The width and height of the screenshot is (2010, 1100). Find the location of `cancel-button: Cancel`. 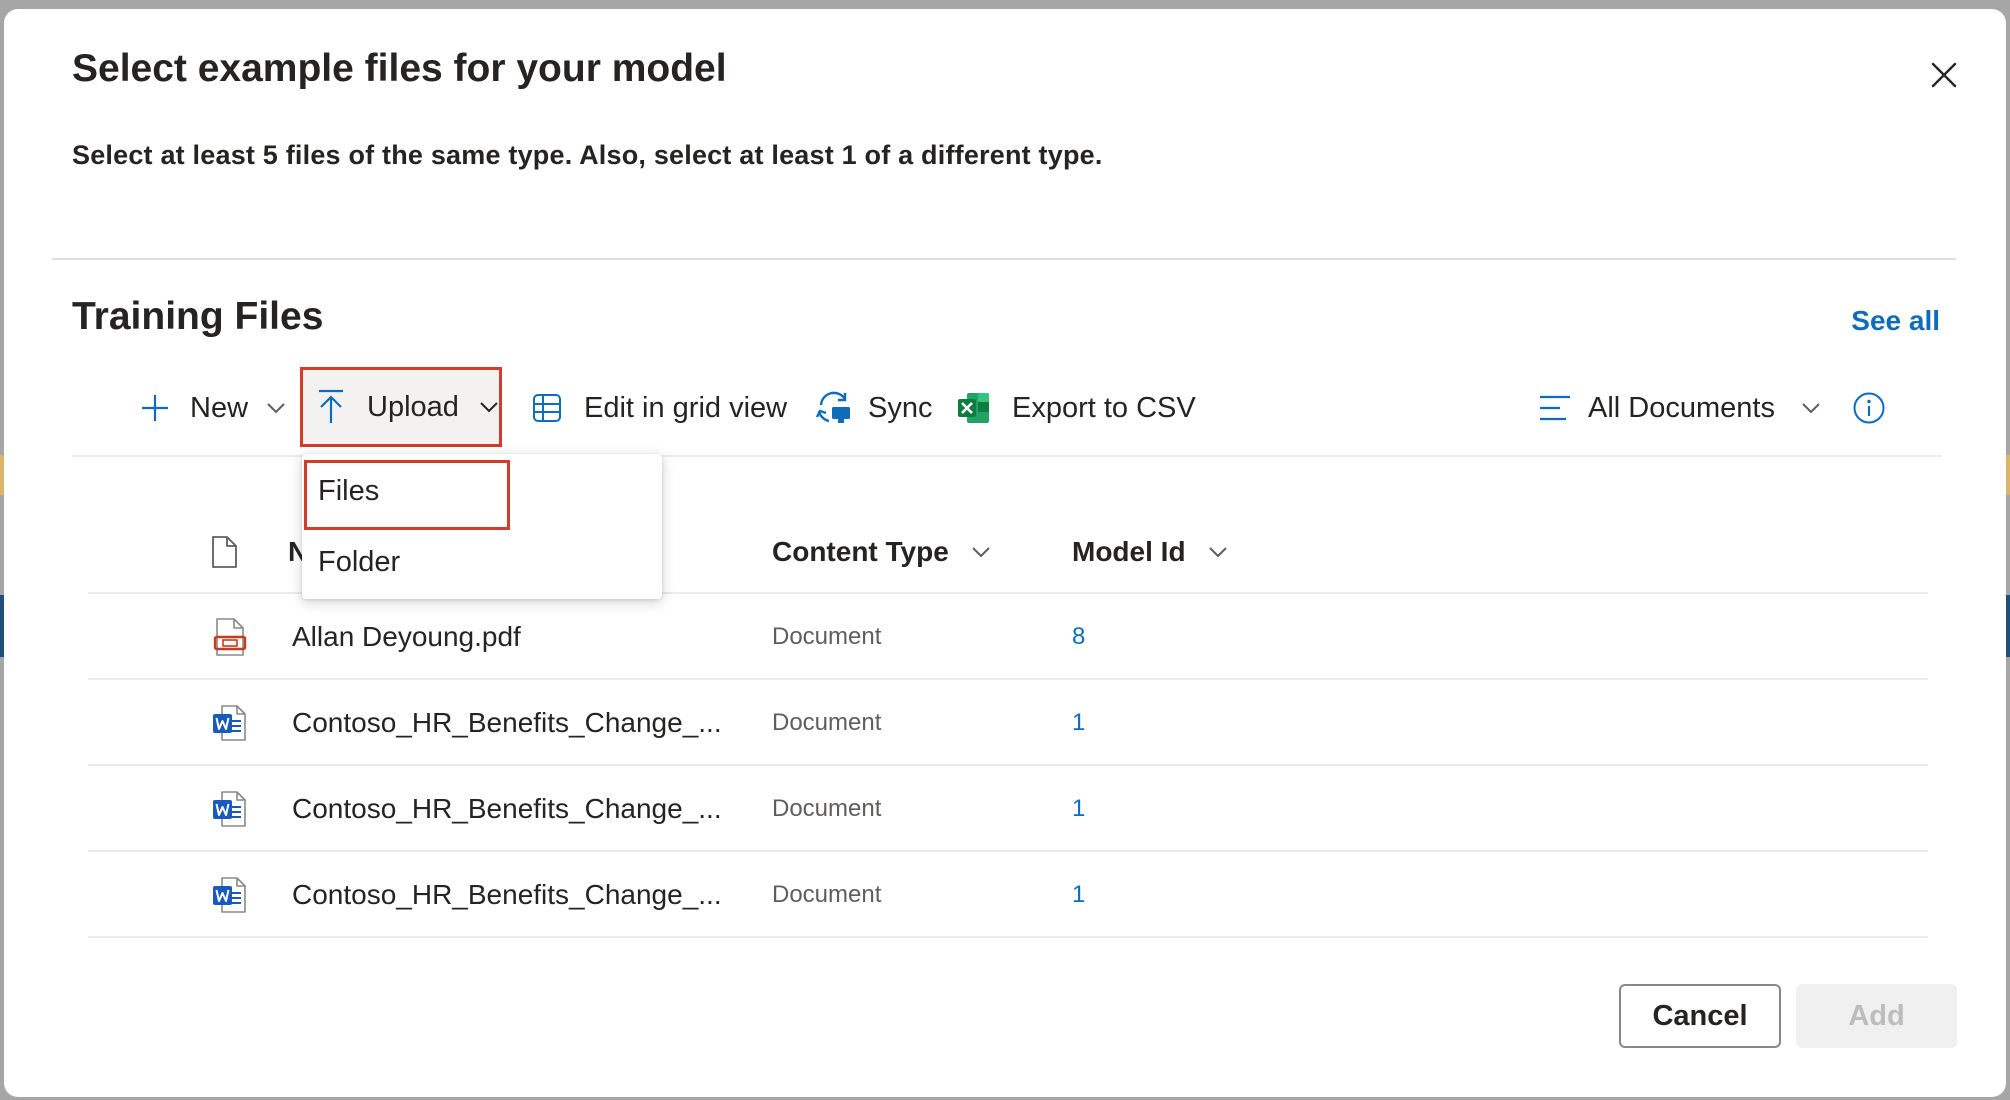

cancel-button: Cancel is located at coordinates (1700, 1016).